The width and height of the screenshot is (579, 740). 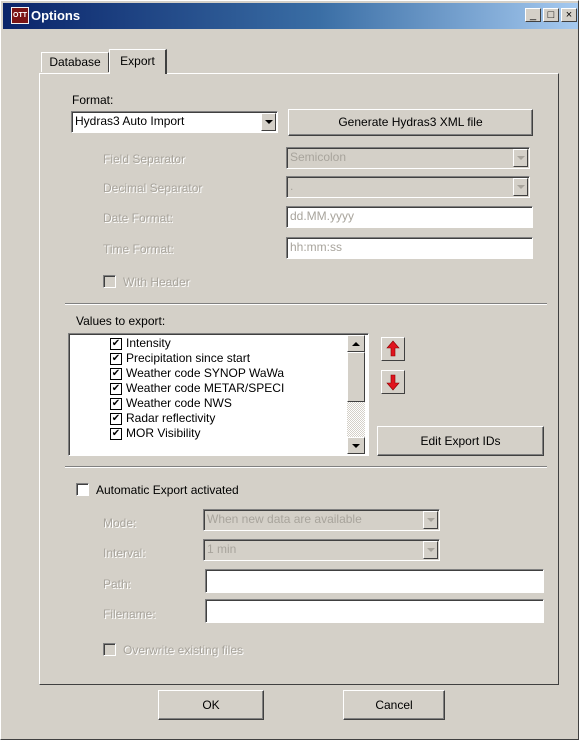 I want to click on path-field, so click(x=374, y=581).